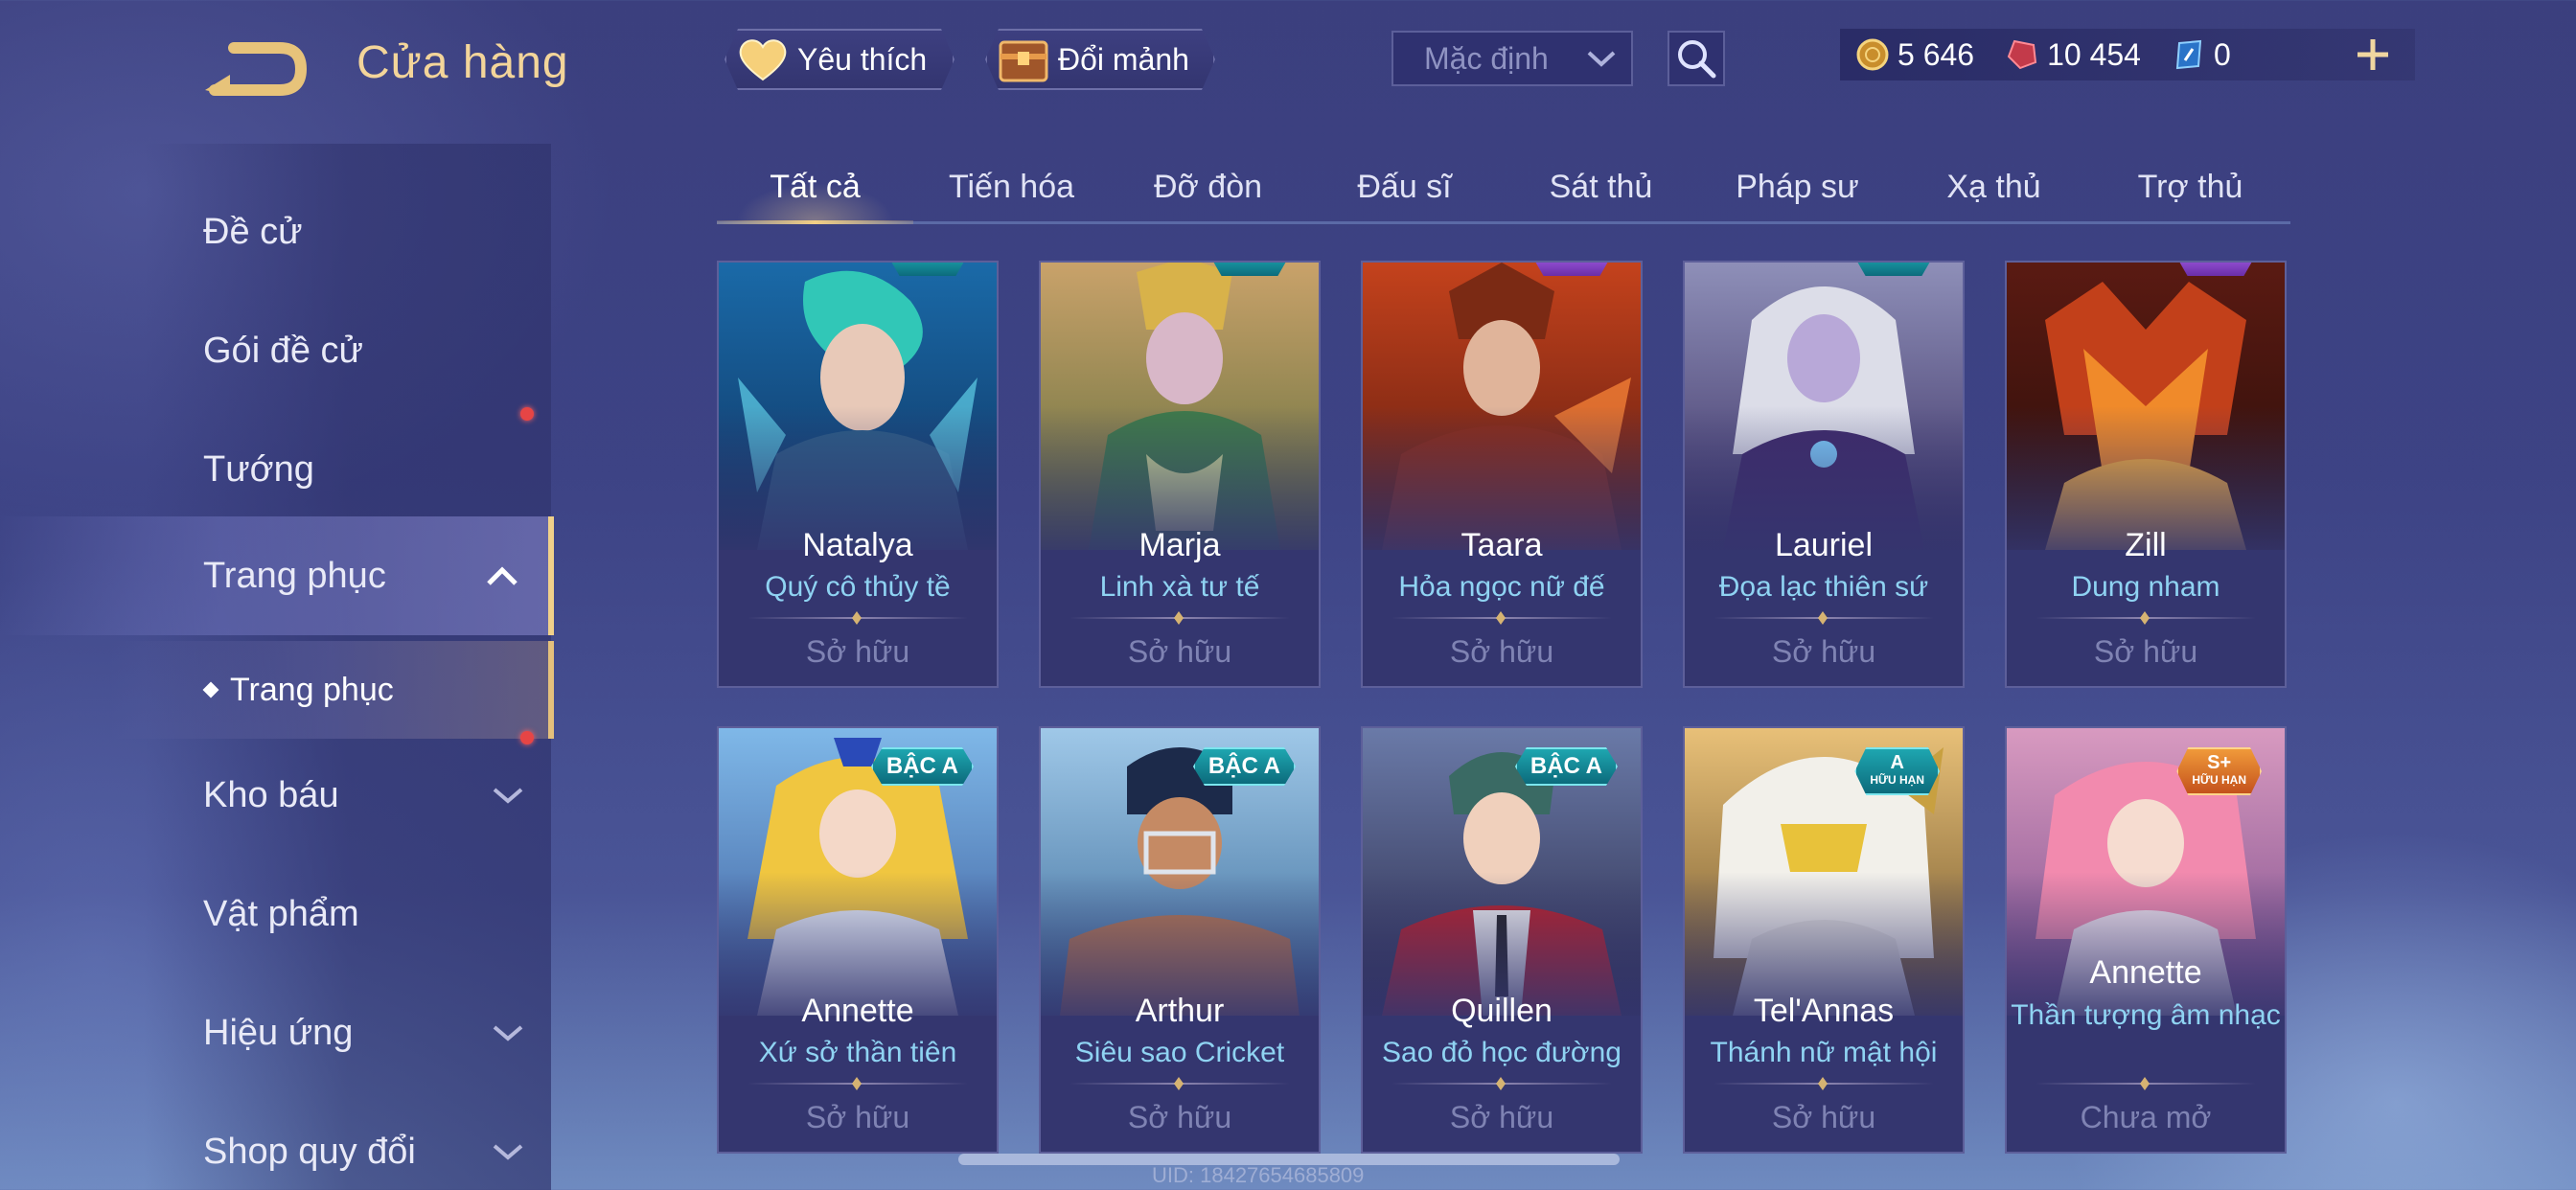 This screenshot has width=2576, height=1190. What do you see at coordinates (857, 545) in the screenshot?
I see `hero-name: Natalya` at bounding box center [857, 545].